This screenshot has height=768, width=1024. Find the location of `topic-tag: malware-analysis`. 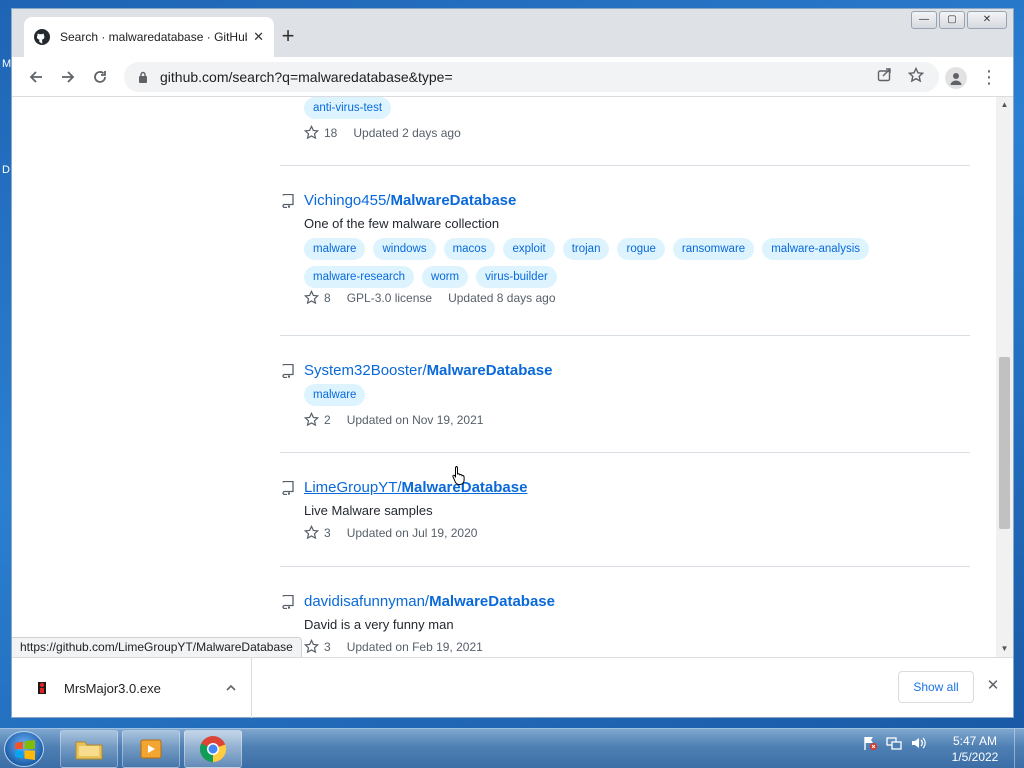

topic-tag: malware-analysis is located at coordinates (816, 249).